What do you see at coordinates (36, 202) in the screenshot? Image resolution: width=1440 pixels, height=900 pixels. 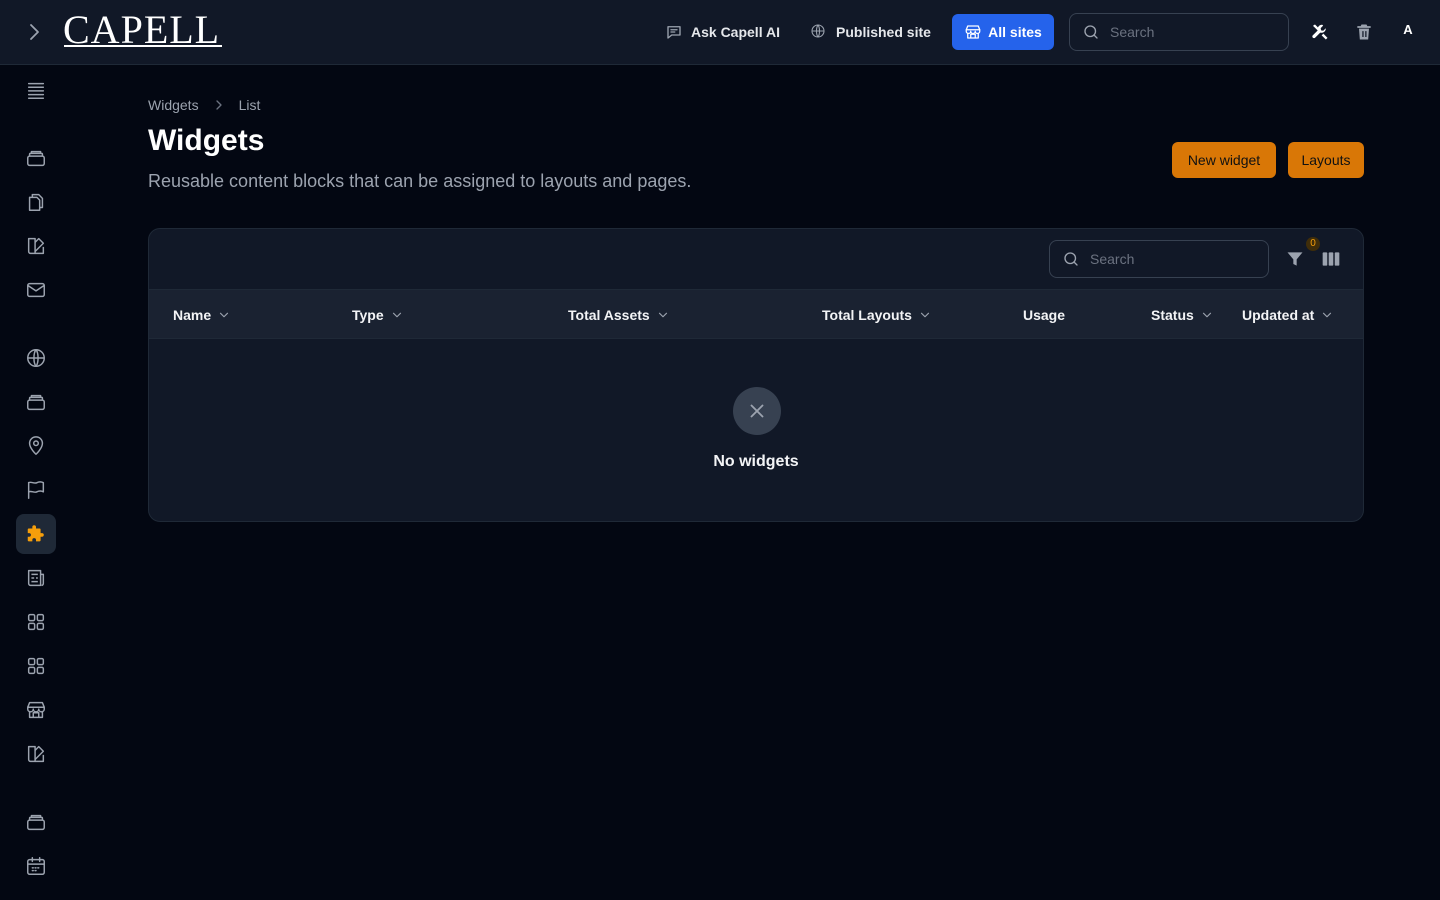 I see `documents-icon` at bounding box center [36, 202].